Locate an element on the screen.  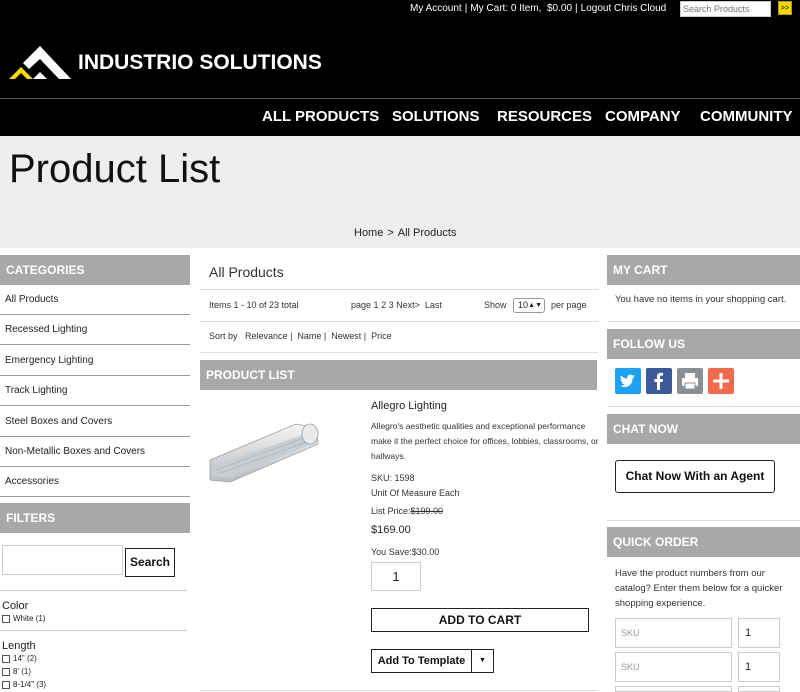
my-account-link: My Account is located at coordinates (436, 8).